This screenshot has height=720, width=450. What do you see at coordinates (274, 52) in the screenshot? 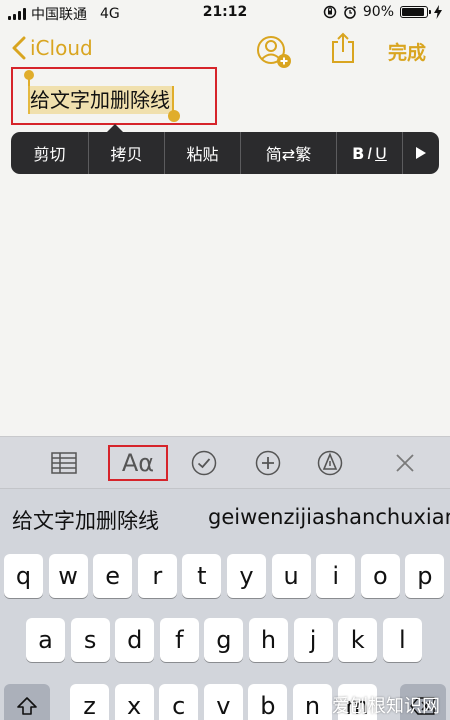
I see `add-people-icon` at bounding box center [274, 52].